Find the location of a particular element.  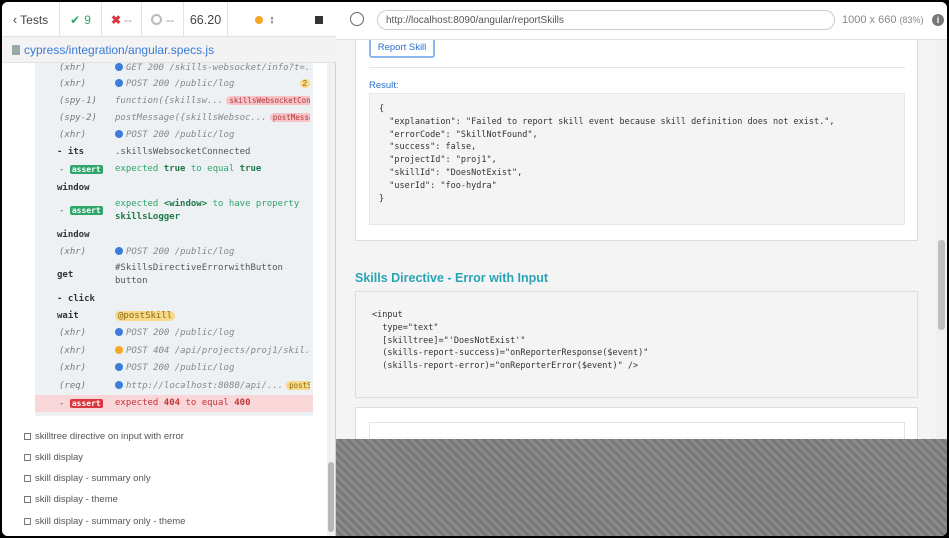

cross-icon: ✖ is located at coordinates (116, 19).